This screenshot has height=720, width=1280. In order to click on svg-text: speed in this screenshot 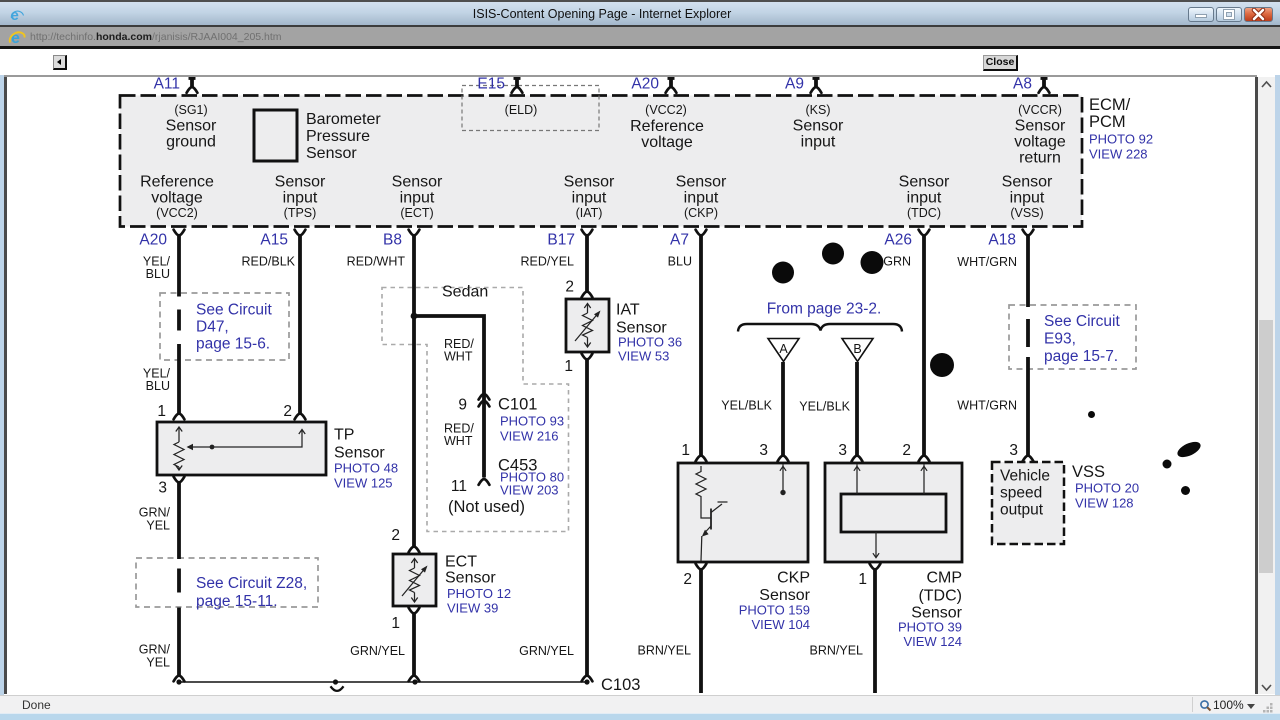, I will do `click(1021, 493)`.